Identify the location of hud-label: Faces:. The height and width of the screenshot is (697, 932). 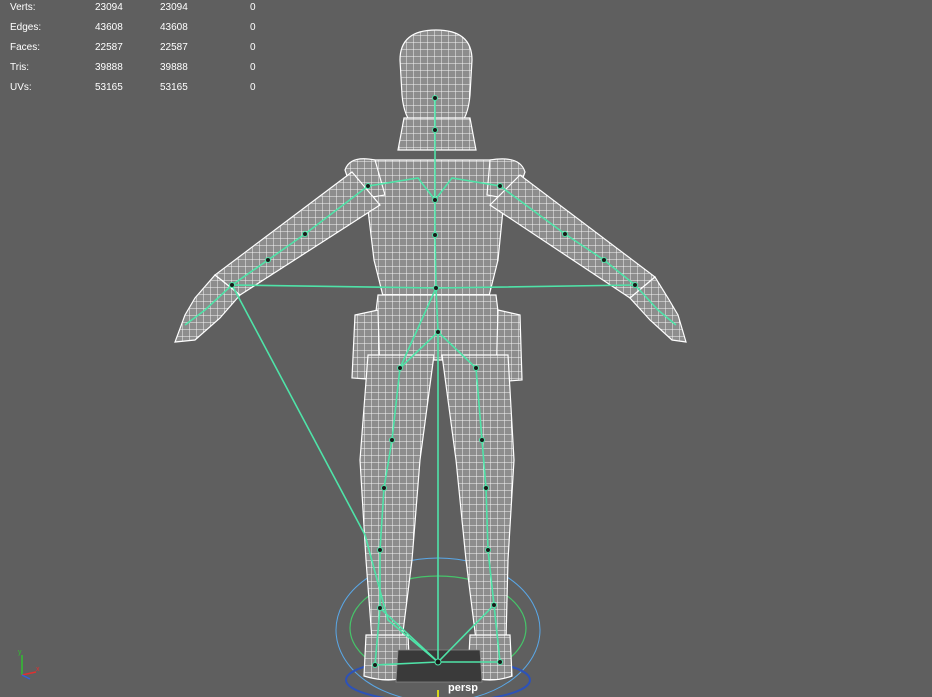
(25, 47).